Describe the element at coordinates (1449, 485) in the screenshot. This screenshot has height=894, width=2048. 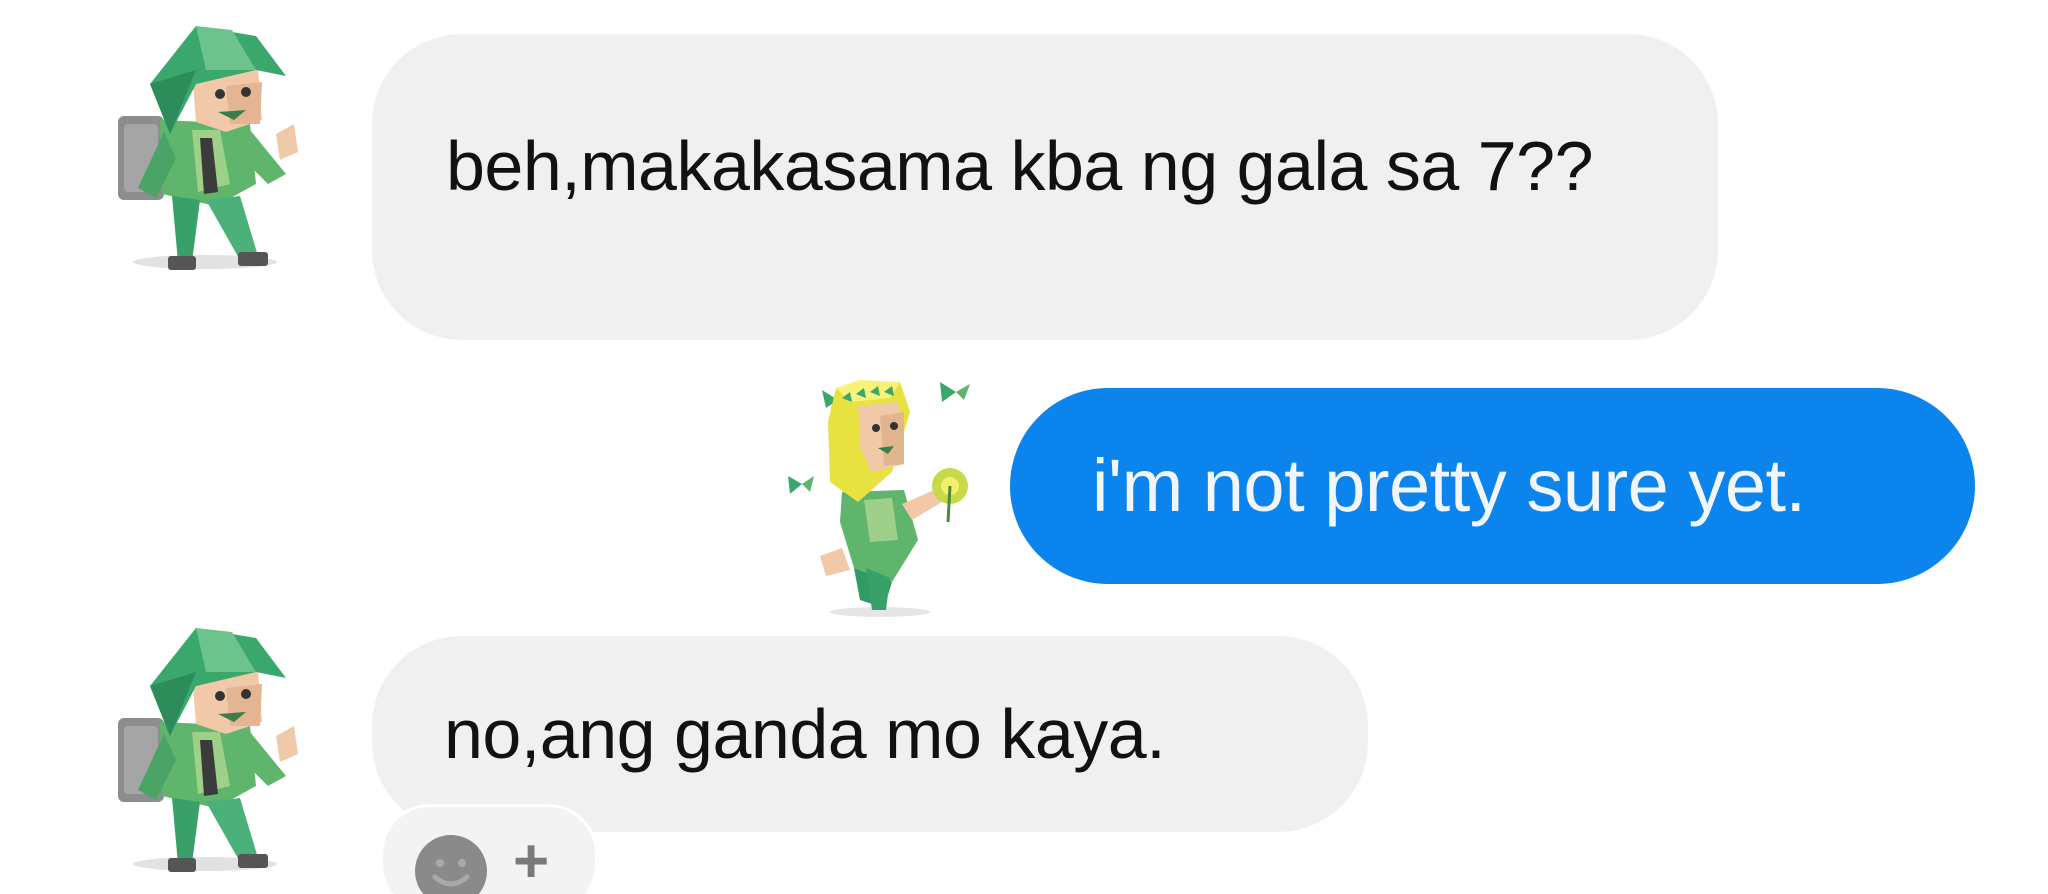
I see `message-text: i'm not pretty sure yet.` at that location.